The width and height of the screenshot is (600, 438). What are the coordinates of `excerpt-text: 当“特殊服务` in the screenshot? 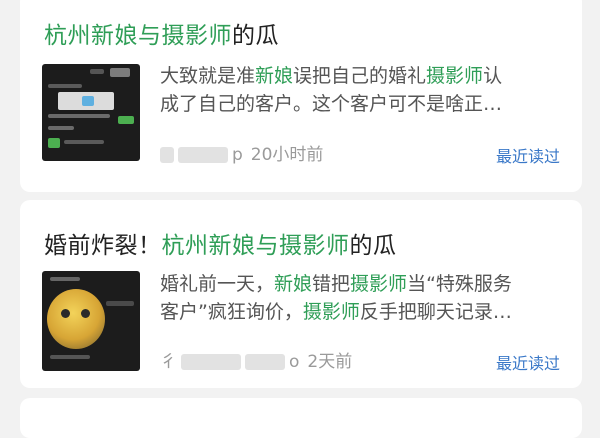 It's located at (459, 284).